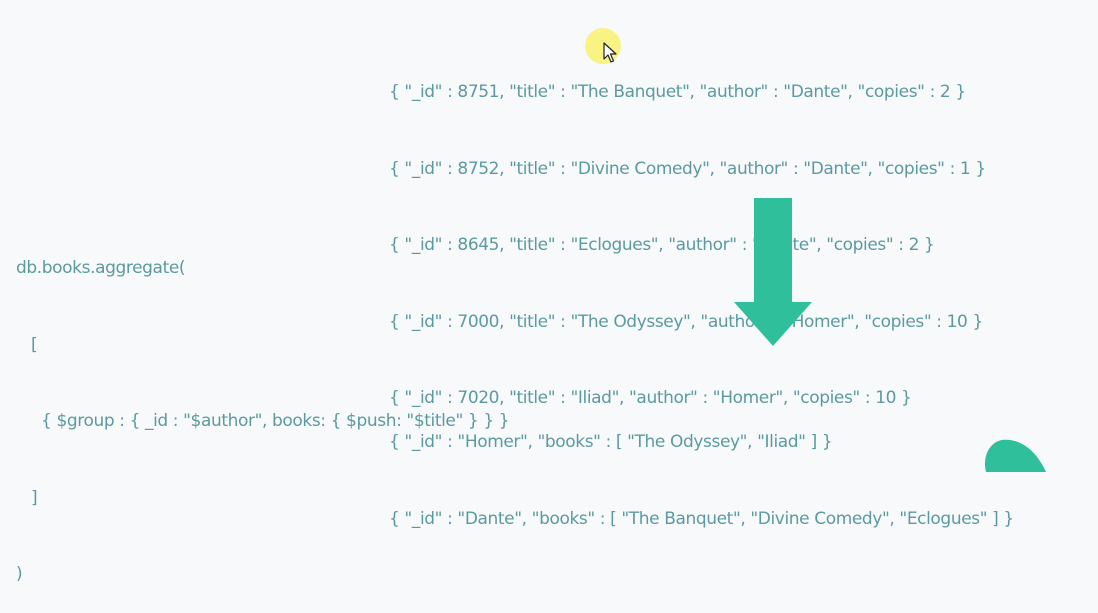  What do you see at coordinates (1015, 455) in the screenshot?
I see `leaf-icon` at bounding box center [1015, 455].